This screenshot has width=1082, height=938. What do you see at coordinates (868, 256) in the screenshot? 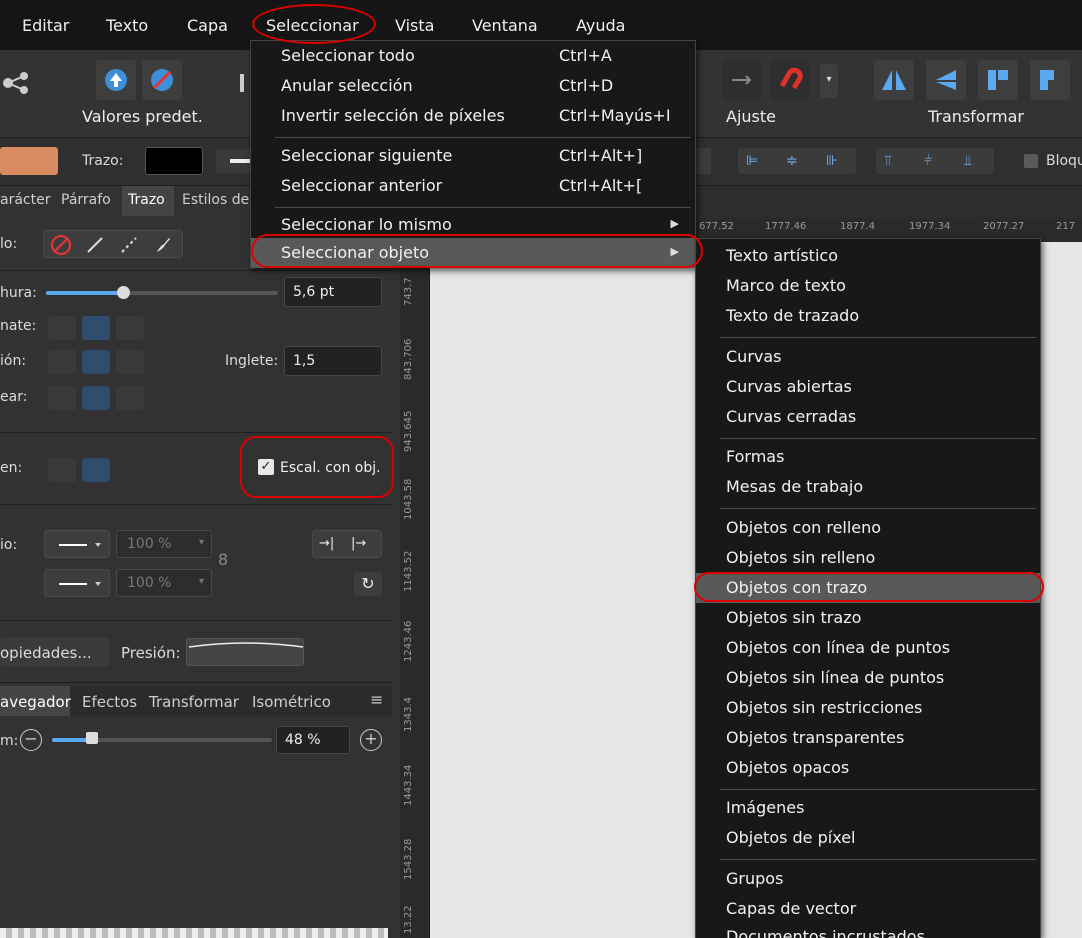
I see `submenu-item: Texto artístico` at bounding box center [868, 256].